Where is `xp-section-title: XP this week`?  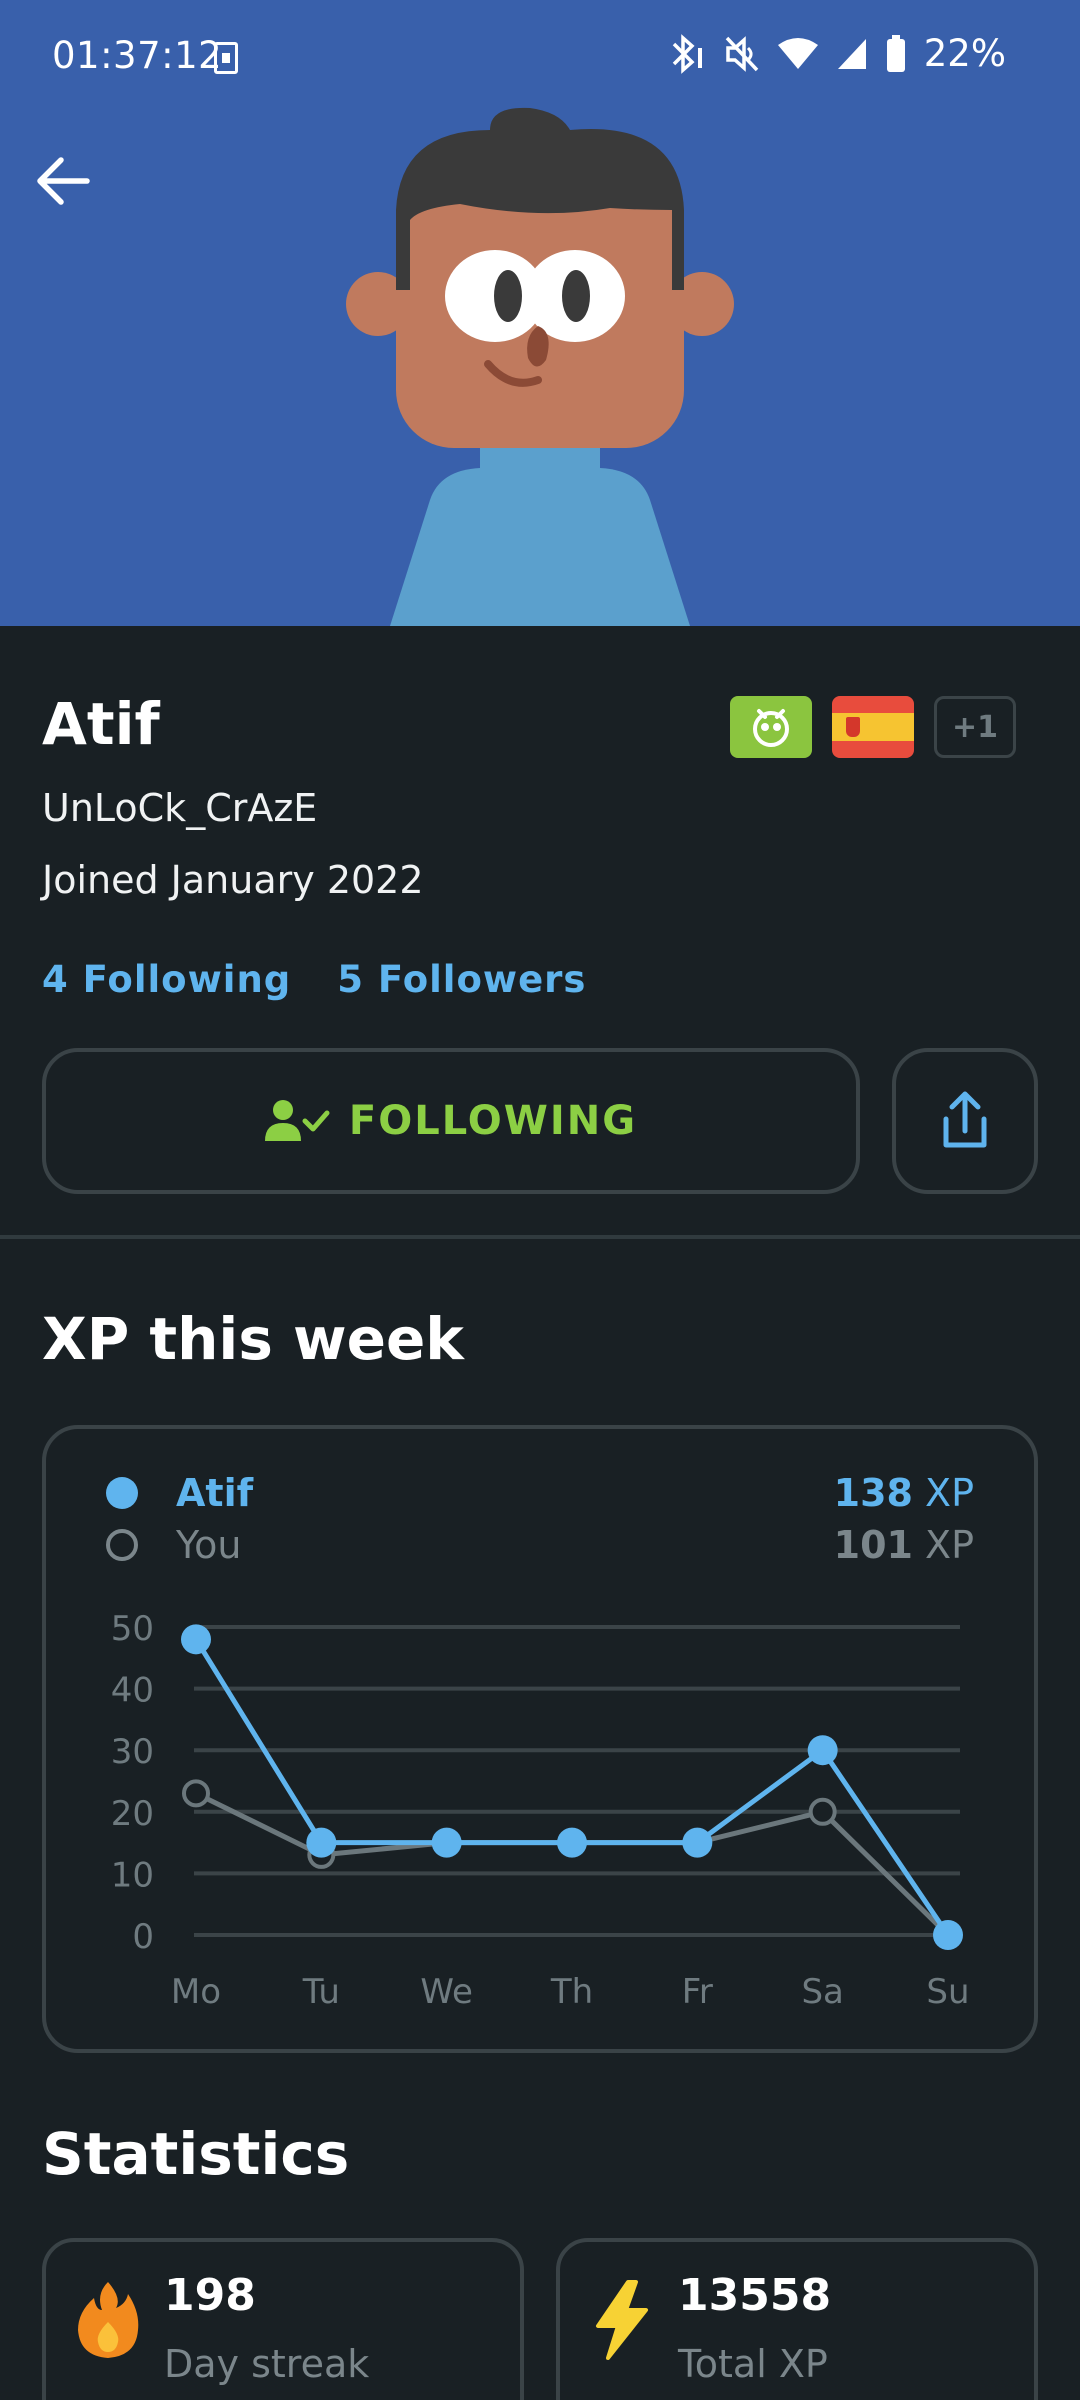 xp-section-title: XP this week is located at coordinates (253, 1339).